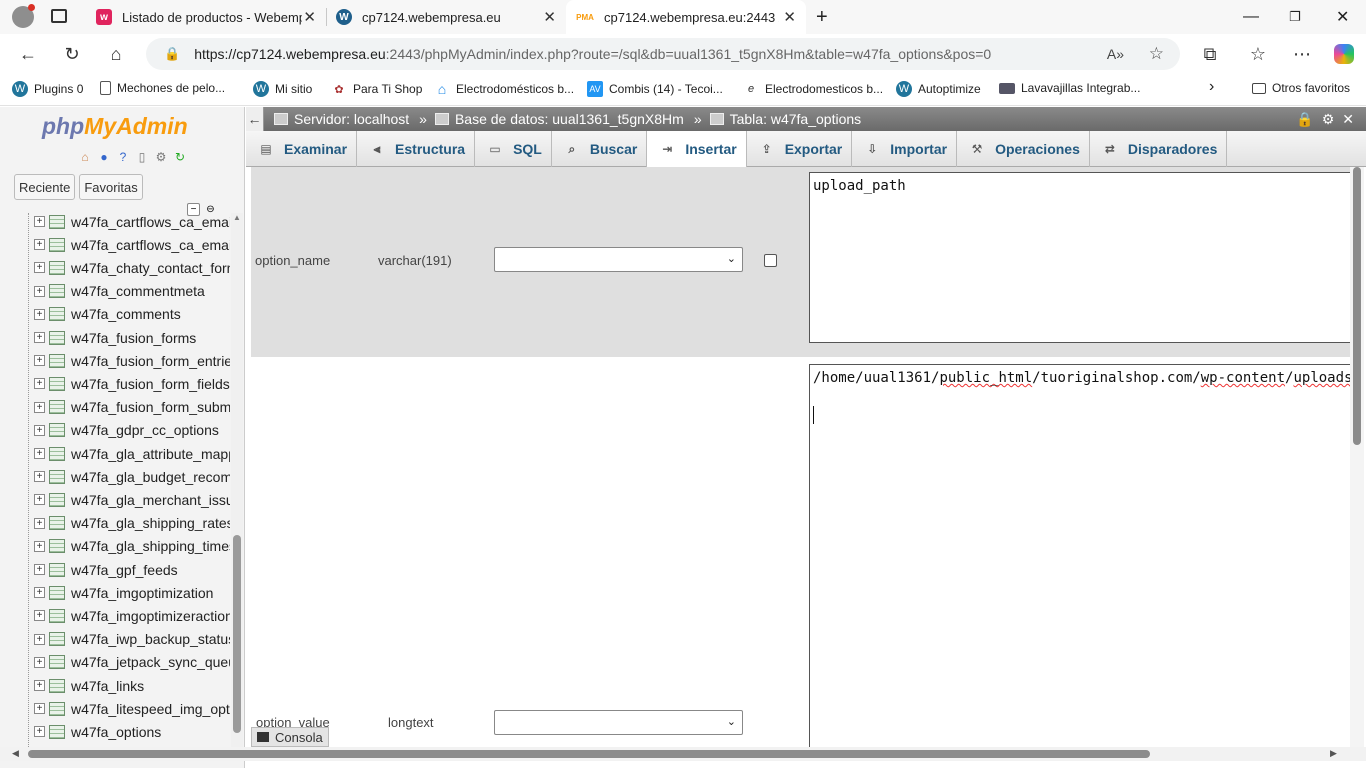 This screenshot has height=768, width=1366. I want to click on tab-operaciones: ⚒ Operaciones, so click(1023, 149).